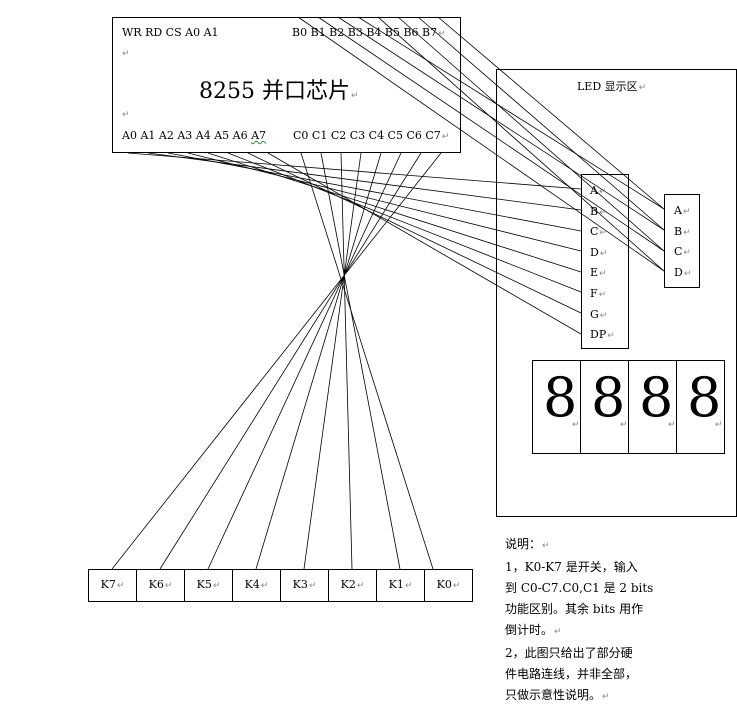 The height and width of the screenshot is (708, 737). Describe the element at coordinates (599, 314) in the screenshot. I see `segment-label-g: G↵` at that location.